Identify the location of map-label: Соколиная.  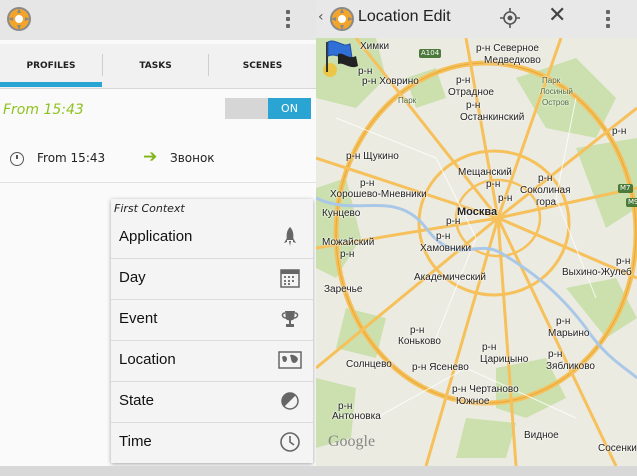
(545, 190).